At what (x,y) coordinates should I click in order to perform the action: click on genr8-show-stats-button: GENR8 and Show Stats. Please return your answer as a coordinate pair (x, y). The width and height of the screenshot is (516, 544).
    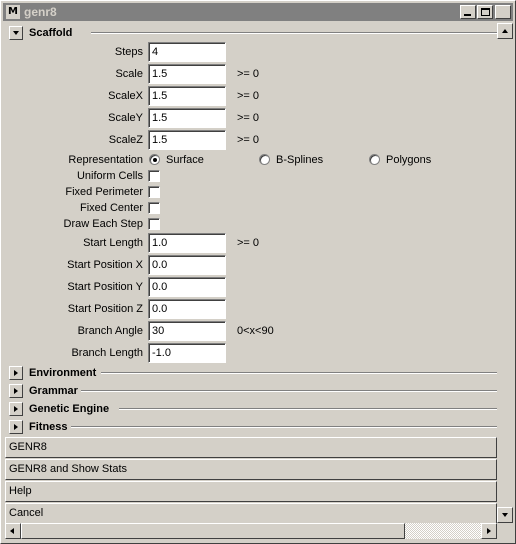
    Looking at the image, I should click on (251, 469).